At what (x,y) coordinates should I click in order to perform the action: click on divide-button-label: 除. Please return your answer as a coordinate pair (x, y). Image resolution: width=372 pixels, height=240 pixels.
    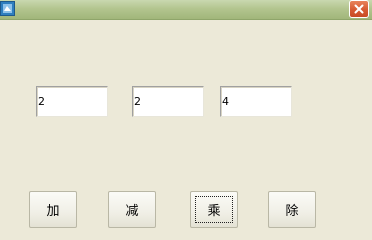
    Looking at the image, I should click on (292, 211).